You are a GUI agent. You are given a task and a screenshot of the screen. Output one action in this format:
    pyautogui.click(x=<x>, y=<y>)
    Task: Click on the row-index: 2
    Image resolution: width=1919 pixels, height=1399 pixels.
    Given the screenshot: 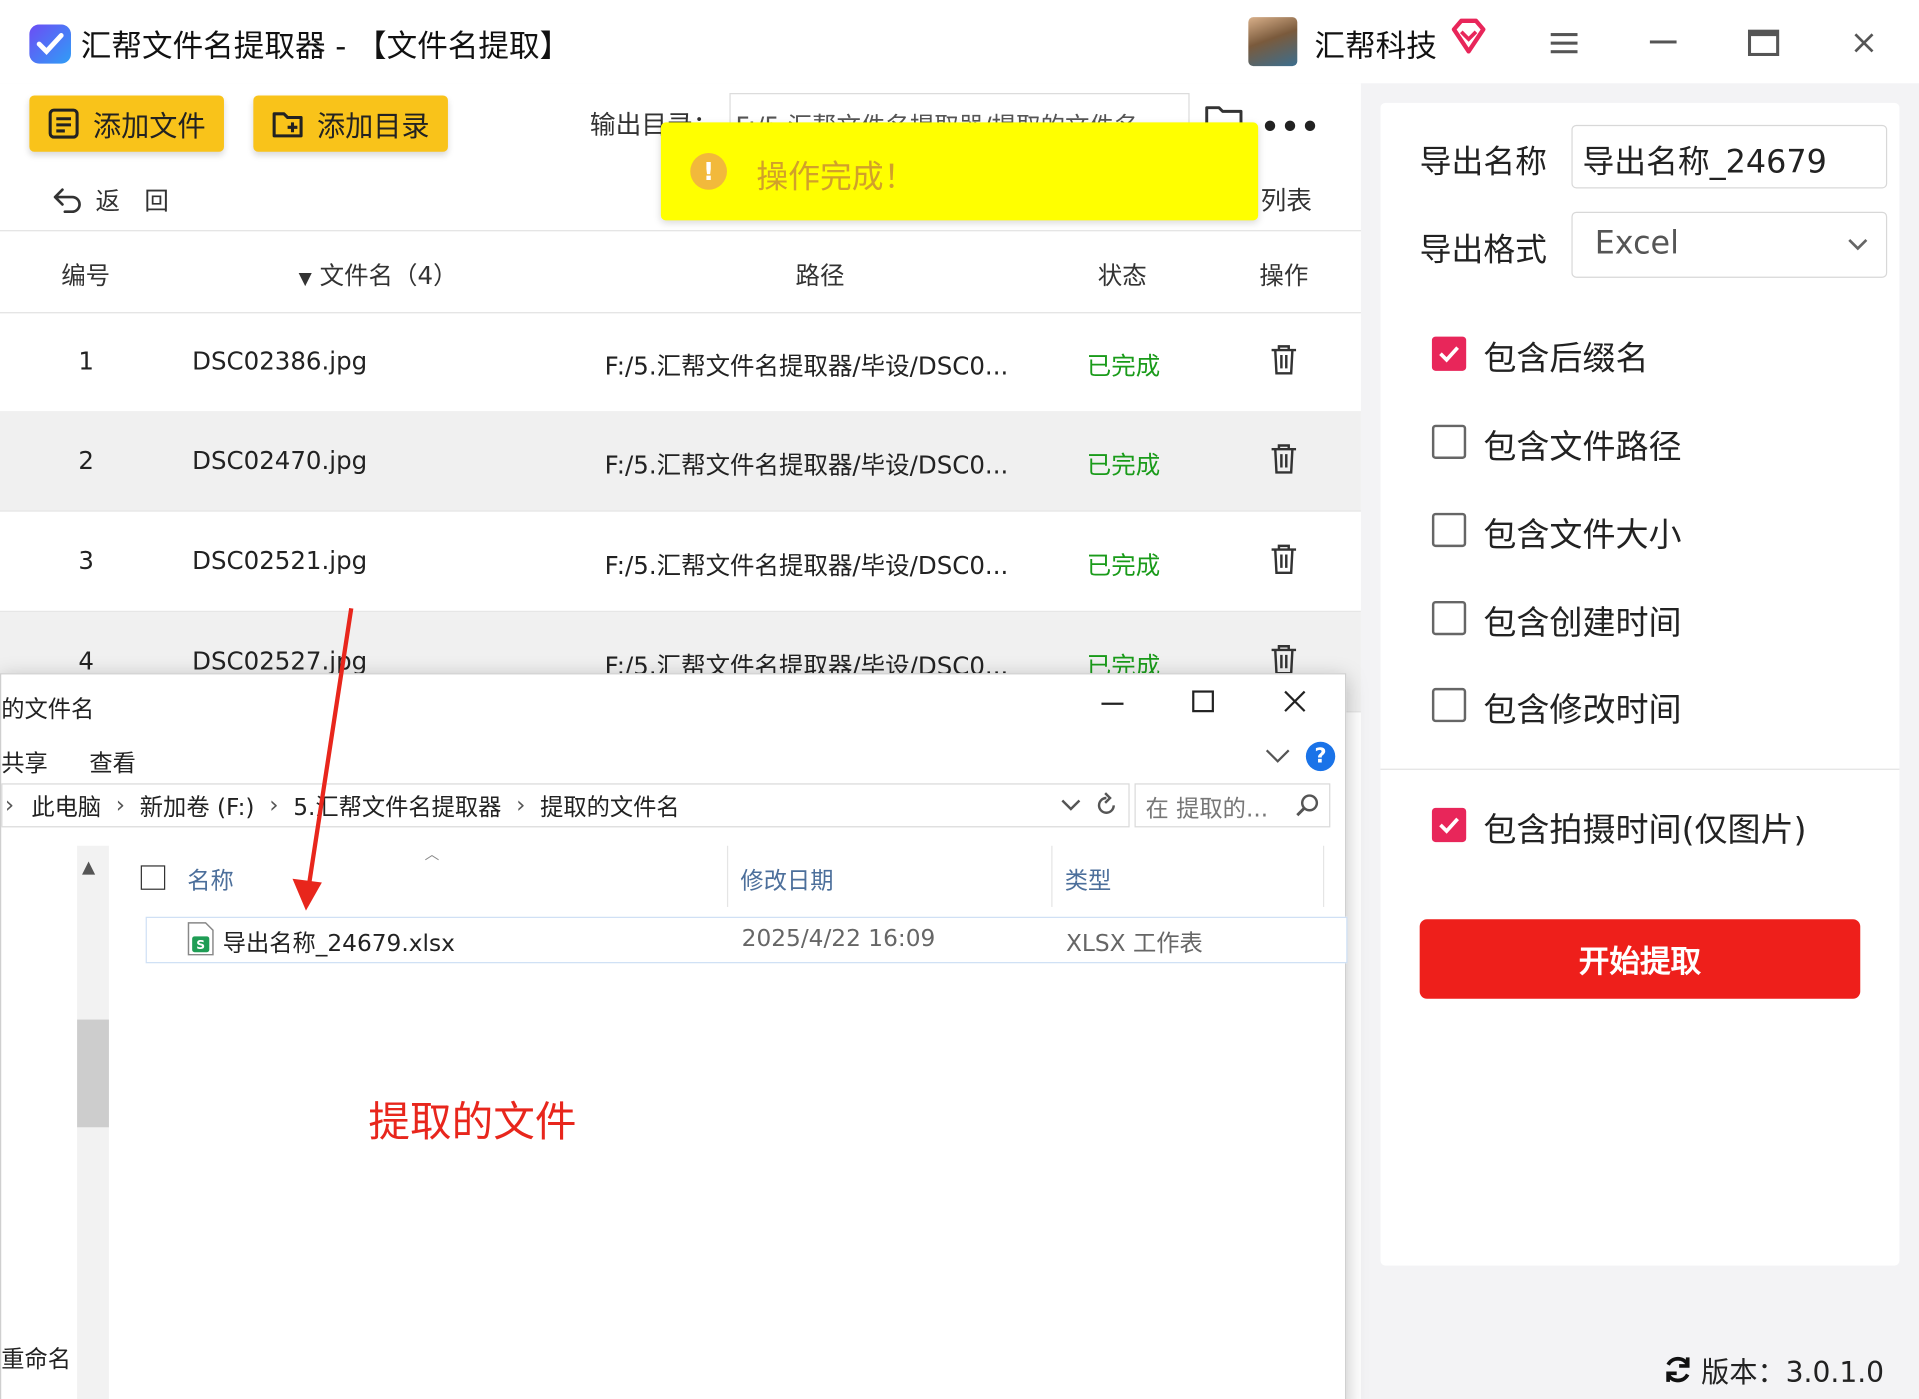 What is the action you would take?
    pyautogui.click(x=86, y=460)
    